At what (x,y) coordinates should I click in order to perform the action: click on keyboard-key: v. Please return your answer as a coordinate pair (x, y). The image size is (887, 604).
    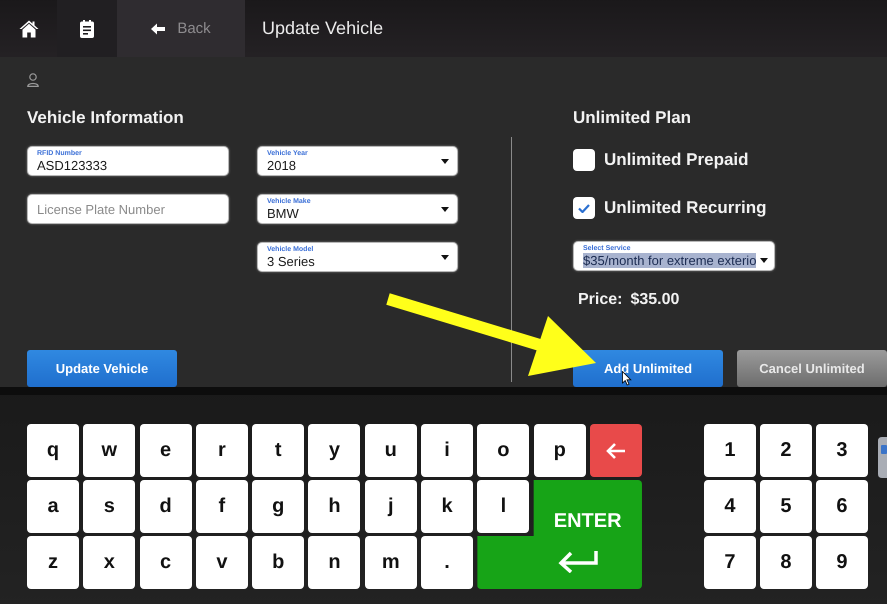
    Looking at the image, I should click on (222, 562).